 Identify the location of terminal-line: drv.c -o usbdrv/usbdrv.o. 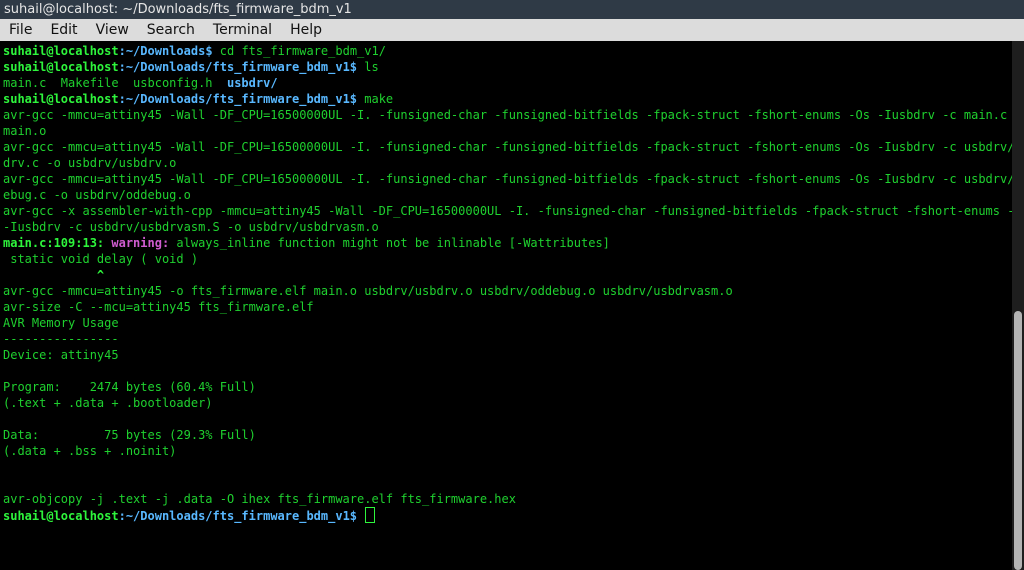
(507, 163).